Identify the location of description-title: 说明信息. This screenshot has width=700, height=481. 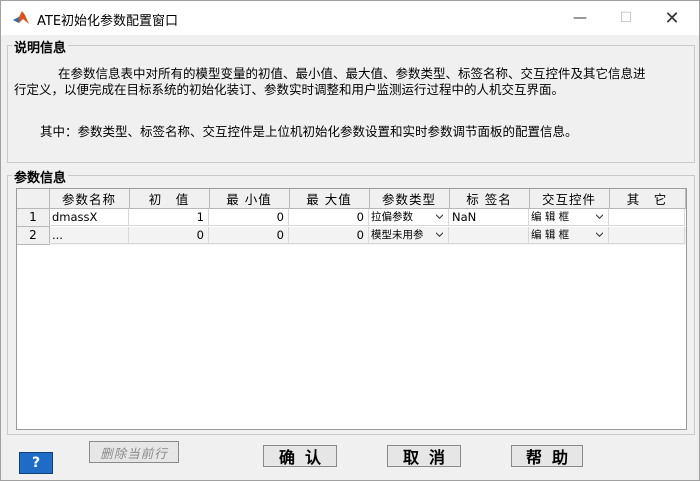
(40, 46).